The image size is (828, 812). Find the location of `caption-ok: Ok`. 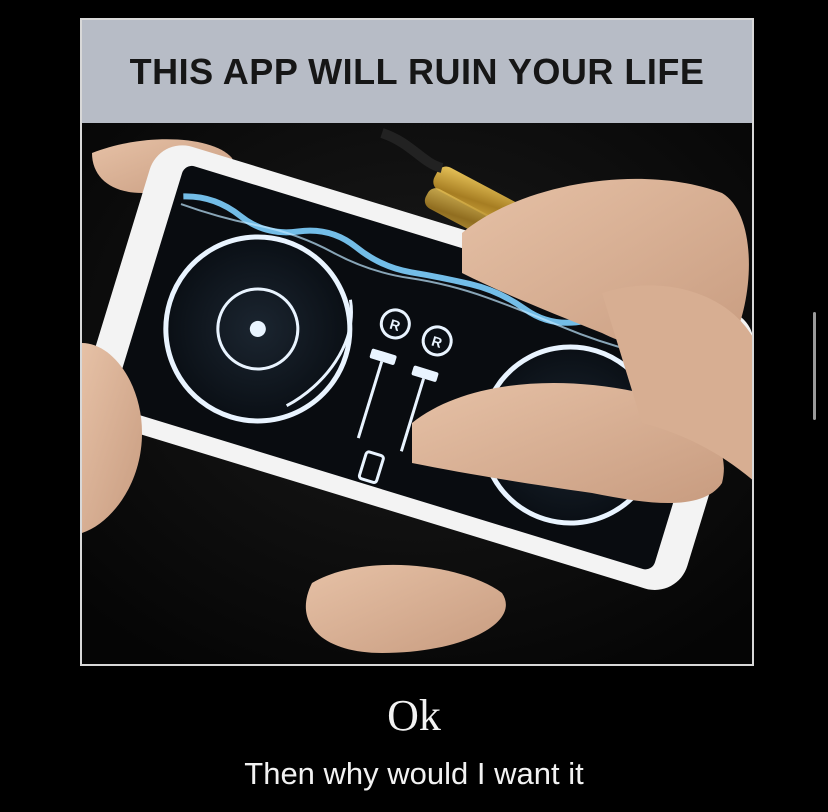

caption-ok: Ok is located at coordinates (414, 715).